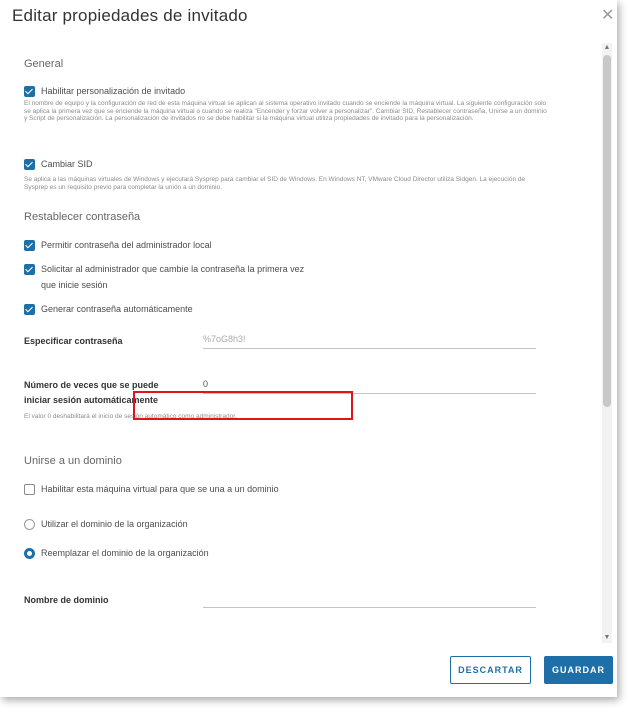  What do you see at coordinates (29, 524) in the screenshot?
I see `use-org-domain-radio` at bounding box center [29, 524].